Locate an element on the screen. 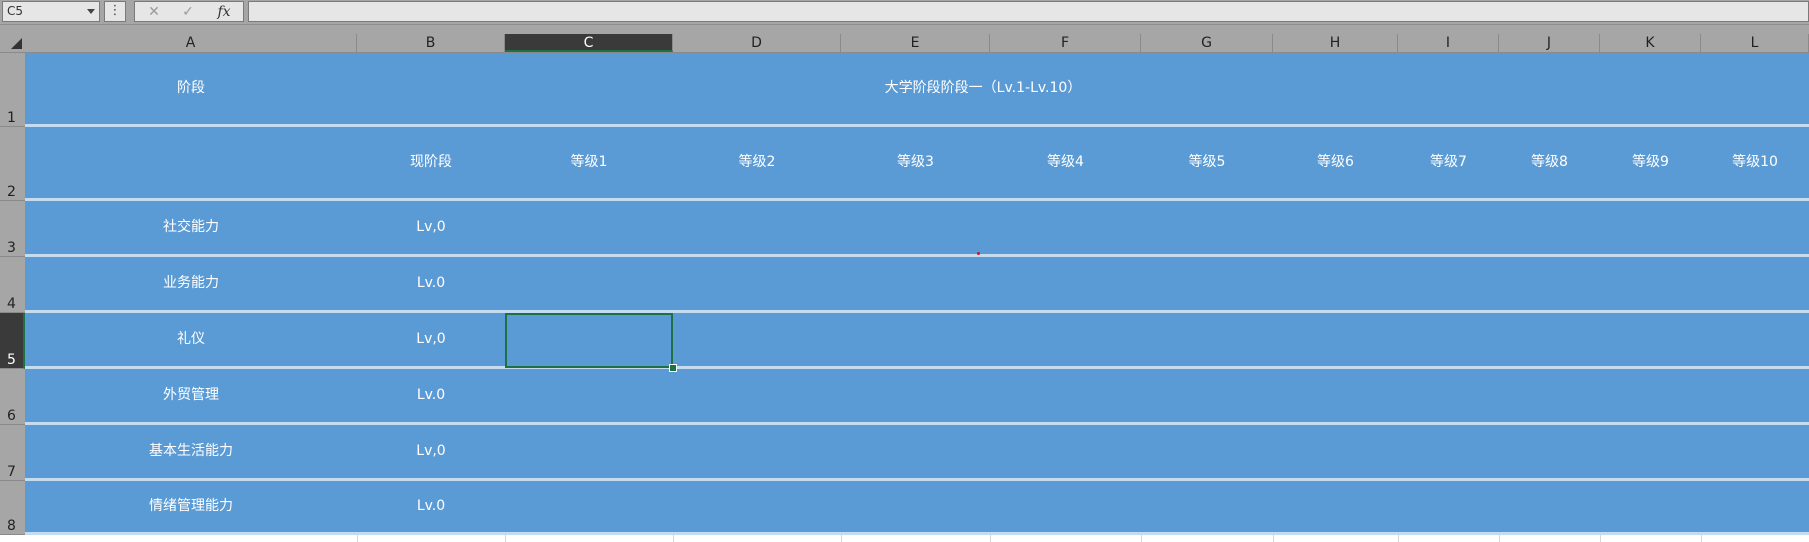  column-headers: ABCDEFGHIJKL is located at coordinates (904, 43).